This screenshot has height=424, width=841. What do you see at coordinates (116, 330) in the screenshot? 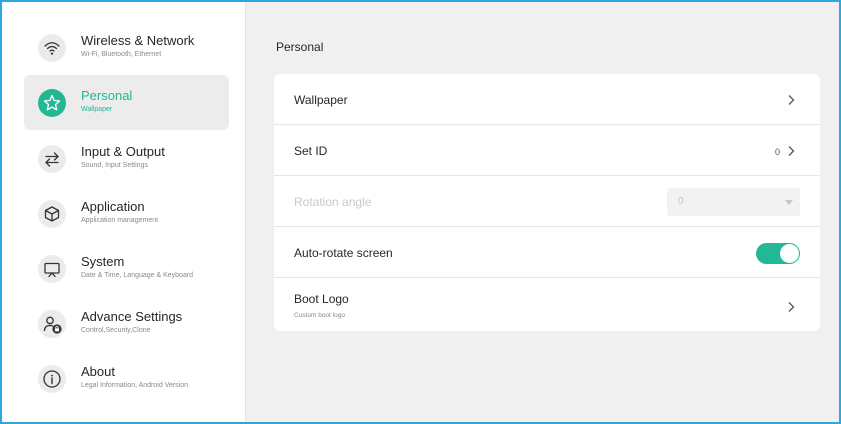
I see `sidebar-item-subtitle: Control,Security,Clone` at bounding box center [116, 330].